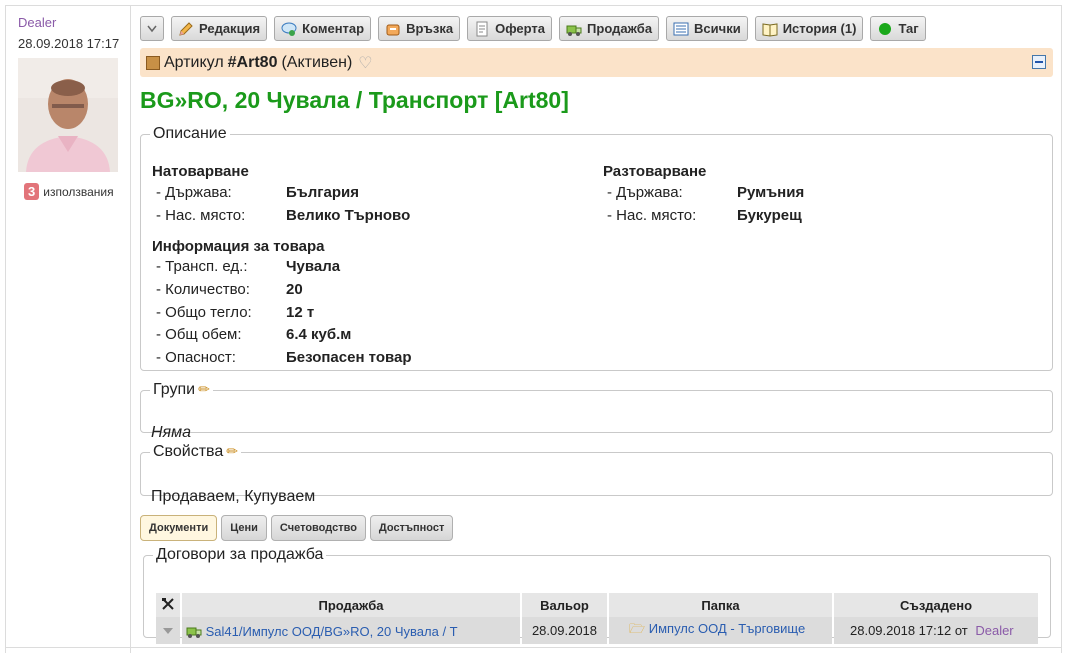 The image size is (1067, 653). What do you see at coordinates (720, 605) in the screenshot?
I see `folder-column-header: Папка` at bounding box center [720, 605].